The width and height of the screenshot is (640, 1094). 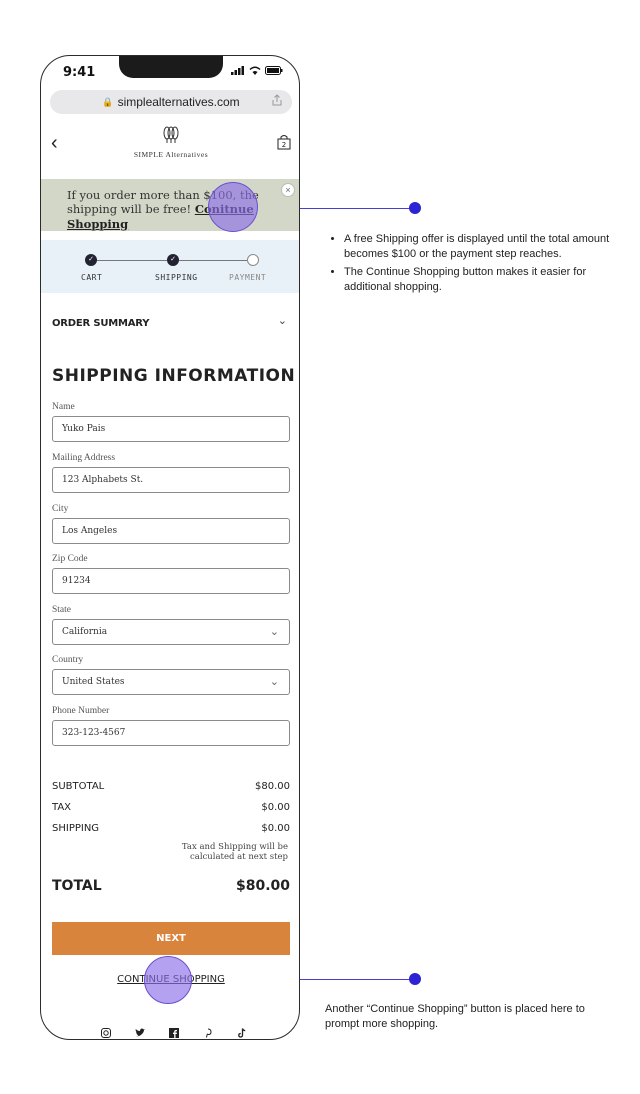 What do you see at coordinates (100, 323) in the screenshot?
I see `order-summary-toggle: ORDER SUMMARY` at bounding box center [100, 323].